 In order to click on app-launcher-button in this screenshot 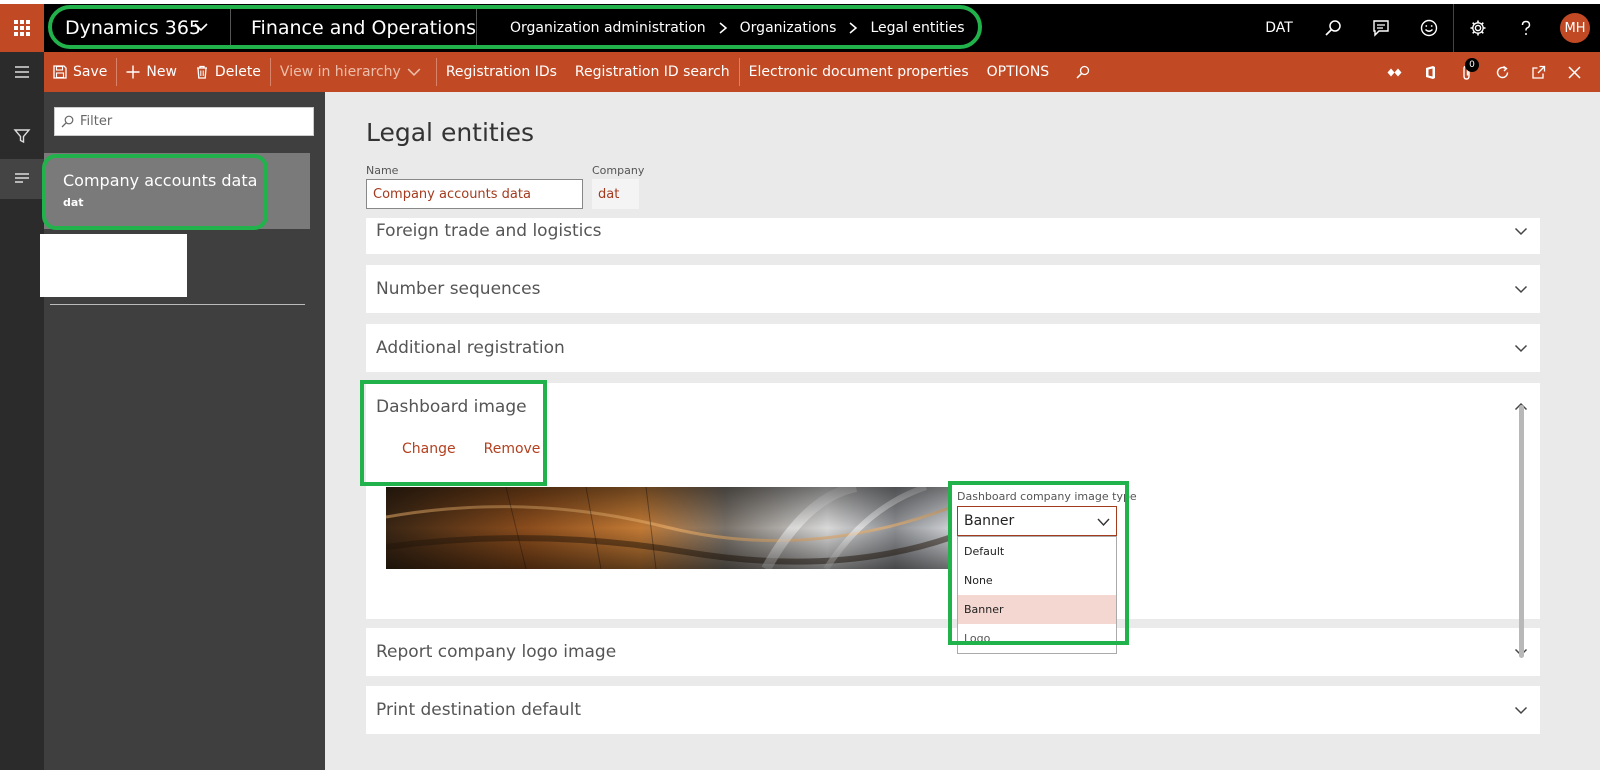, I will do `click(22, 28)`.